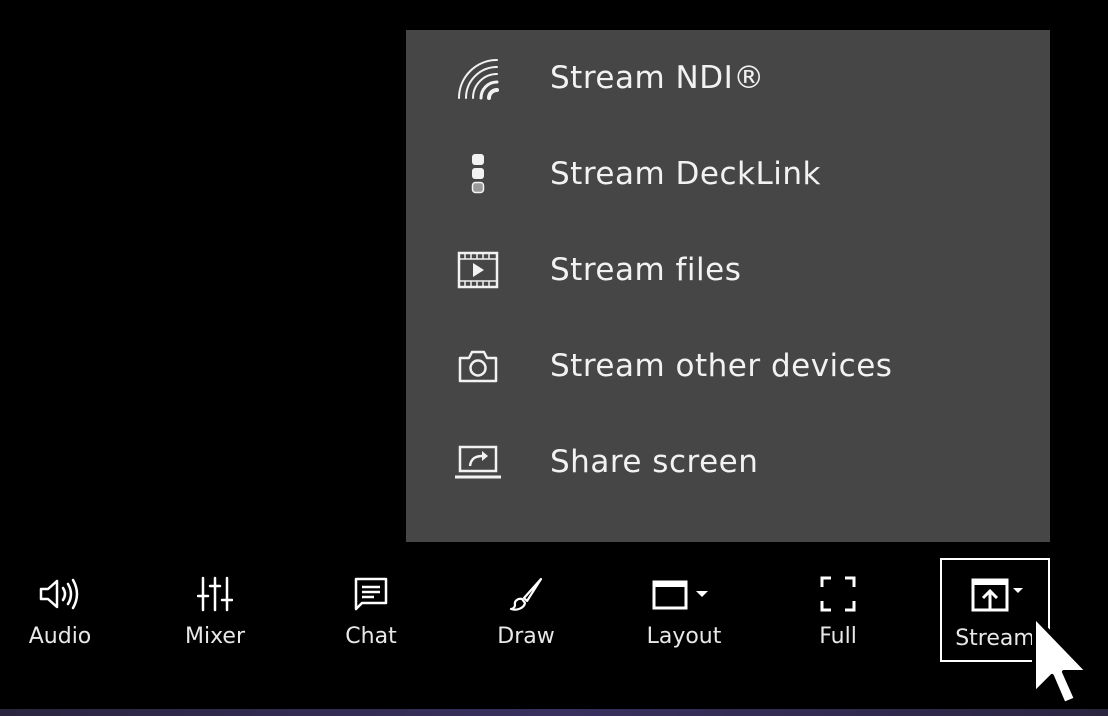  I want to click on audio-button: Audio, so click(60, 609).